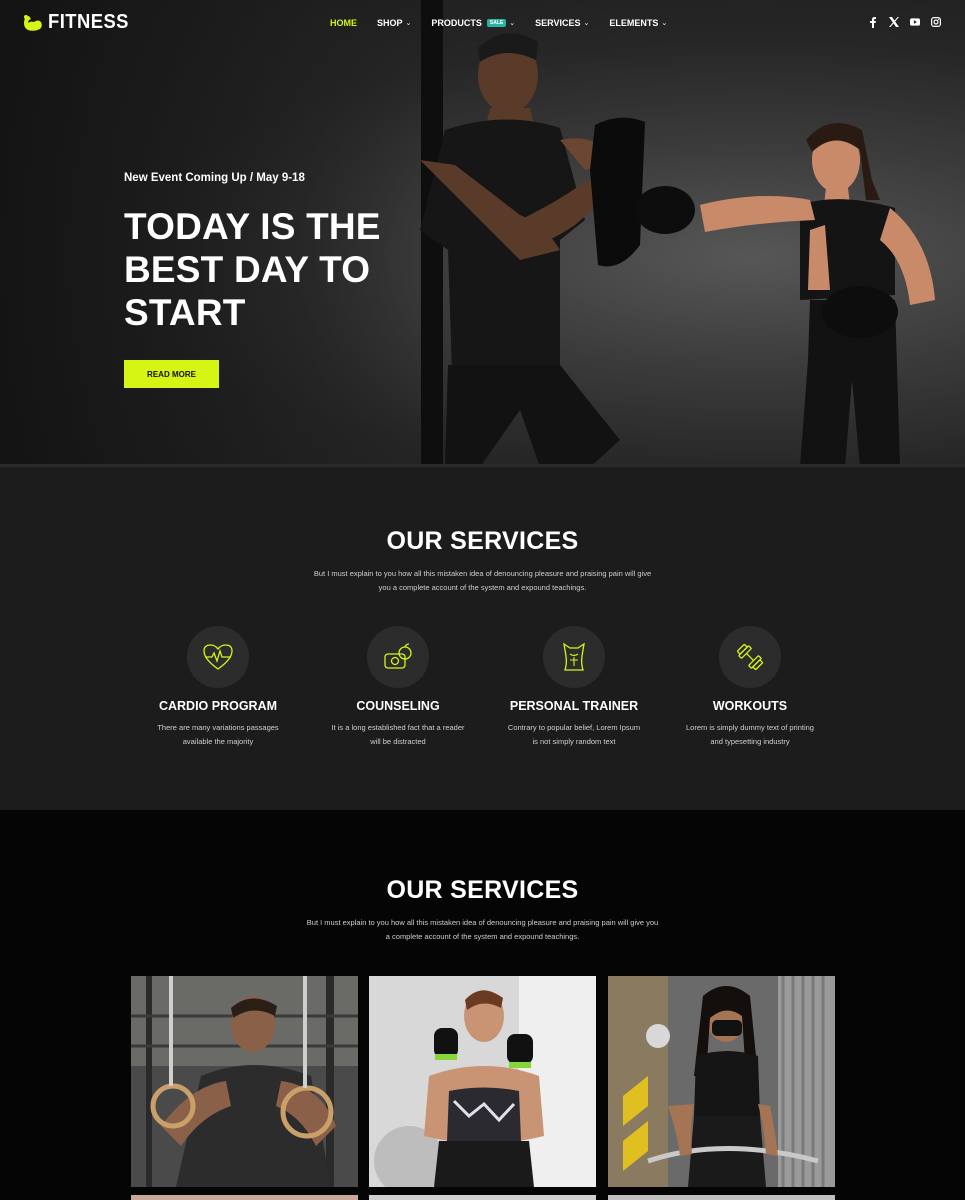 This screenshot has height=1200, width=965. I want to click on event-announcement: New Event Coming Up / May 9-18, so click(214, 178).